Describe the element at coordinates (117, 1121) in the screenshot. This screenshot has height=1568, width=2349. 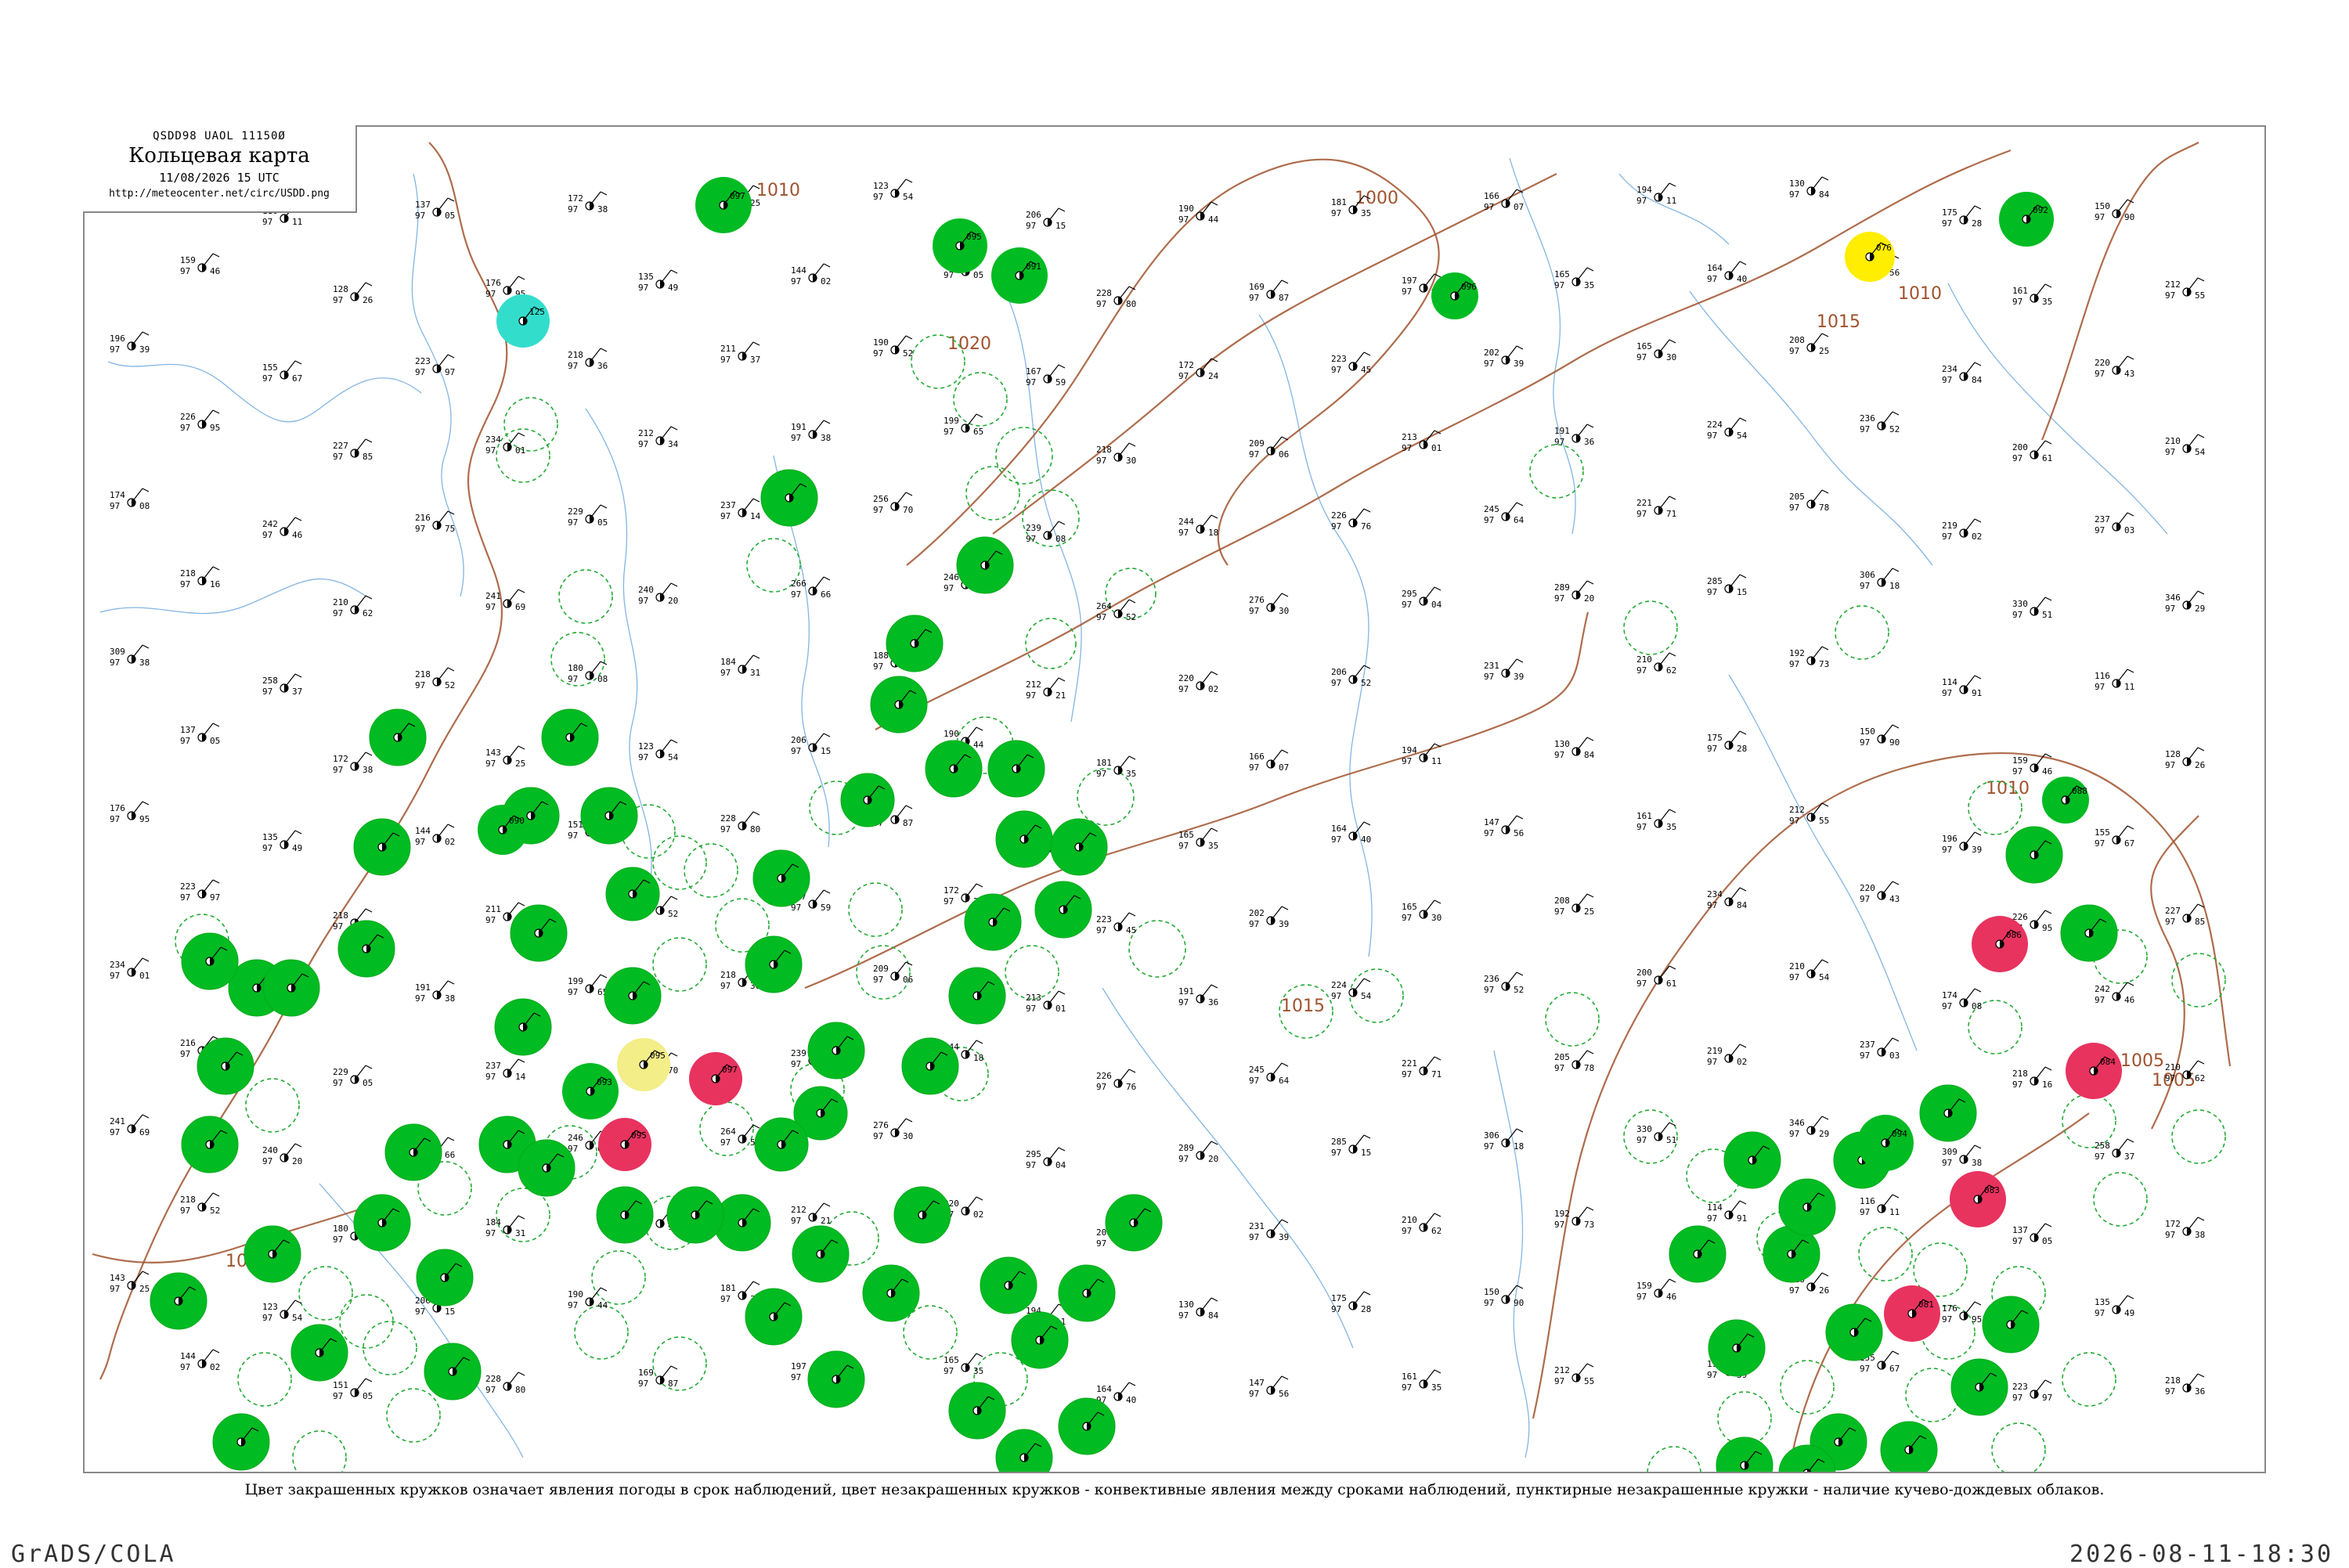
I see `station-pressure: 241` at that location.